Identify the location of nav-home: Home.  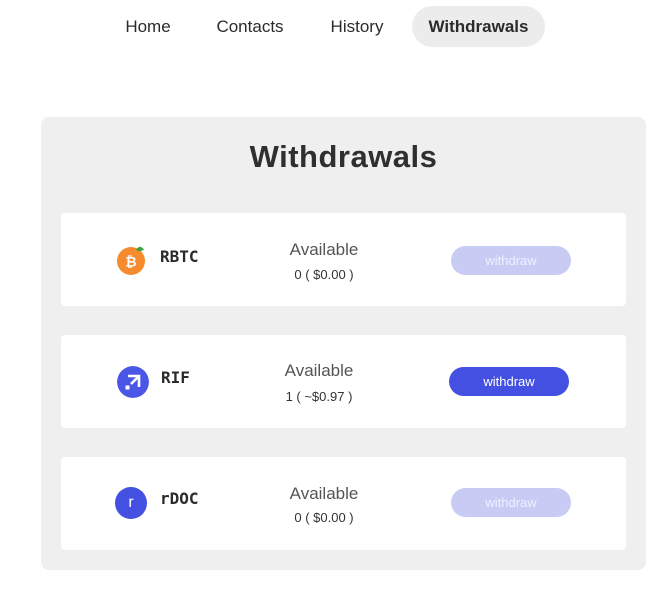
(148, 26).